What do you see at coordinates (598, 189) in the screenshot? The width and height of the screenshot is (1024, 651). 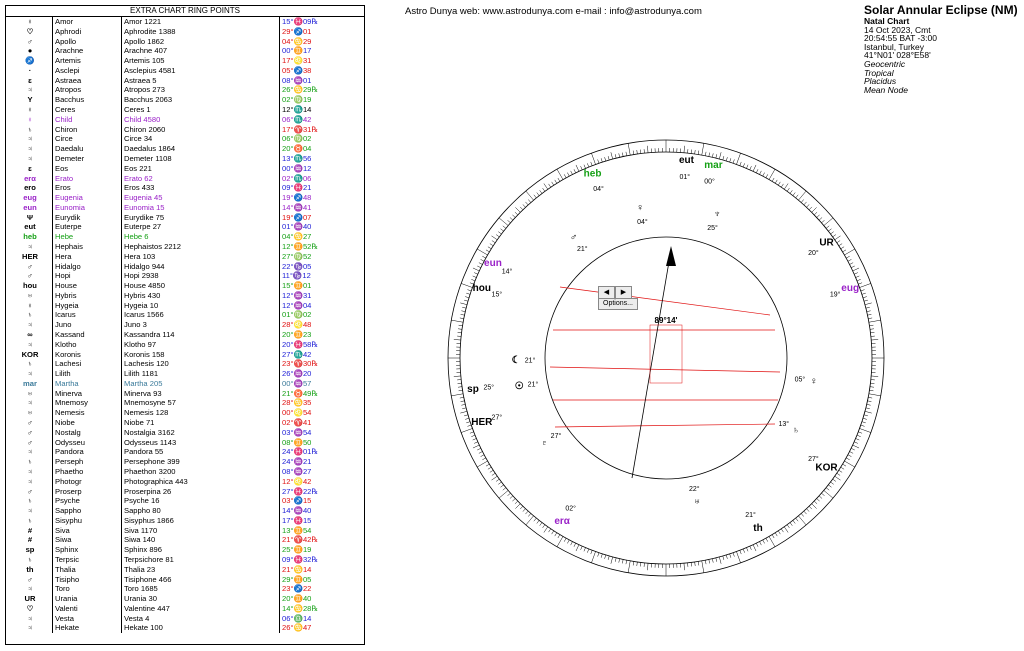 I see `ring-point-degree: 04°` at bounding box center [598, 189].